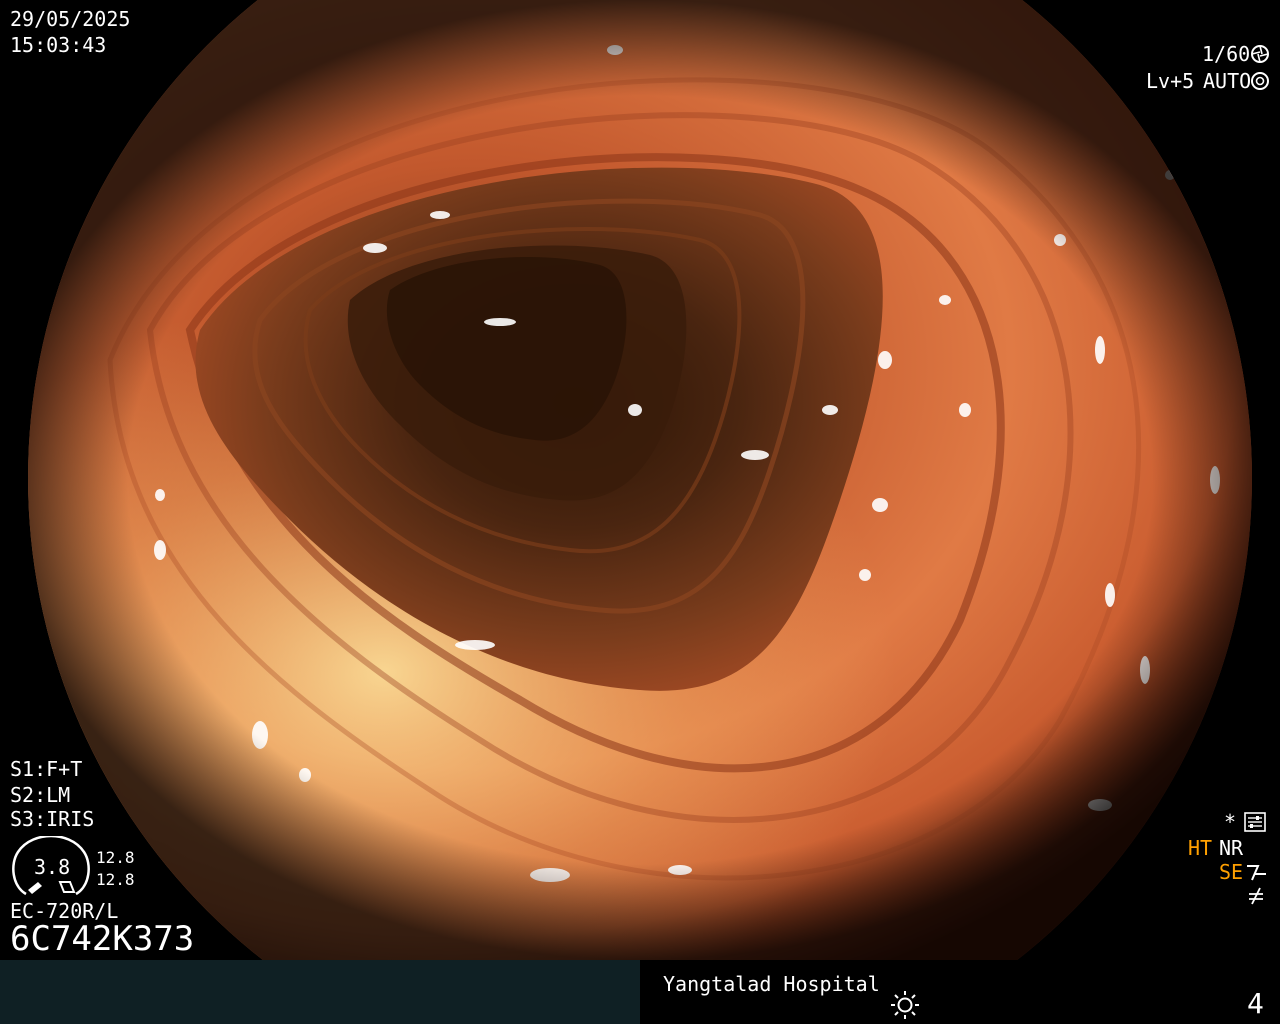  Describe the element at coordinates (1231, 872) in the screenshot. I see `se-indicator: SE` at that location.